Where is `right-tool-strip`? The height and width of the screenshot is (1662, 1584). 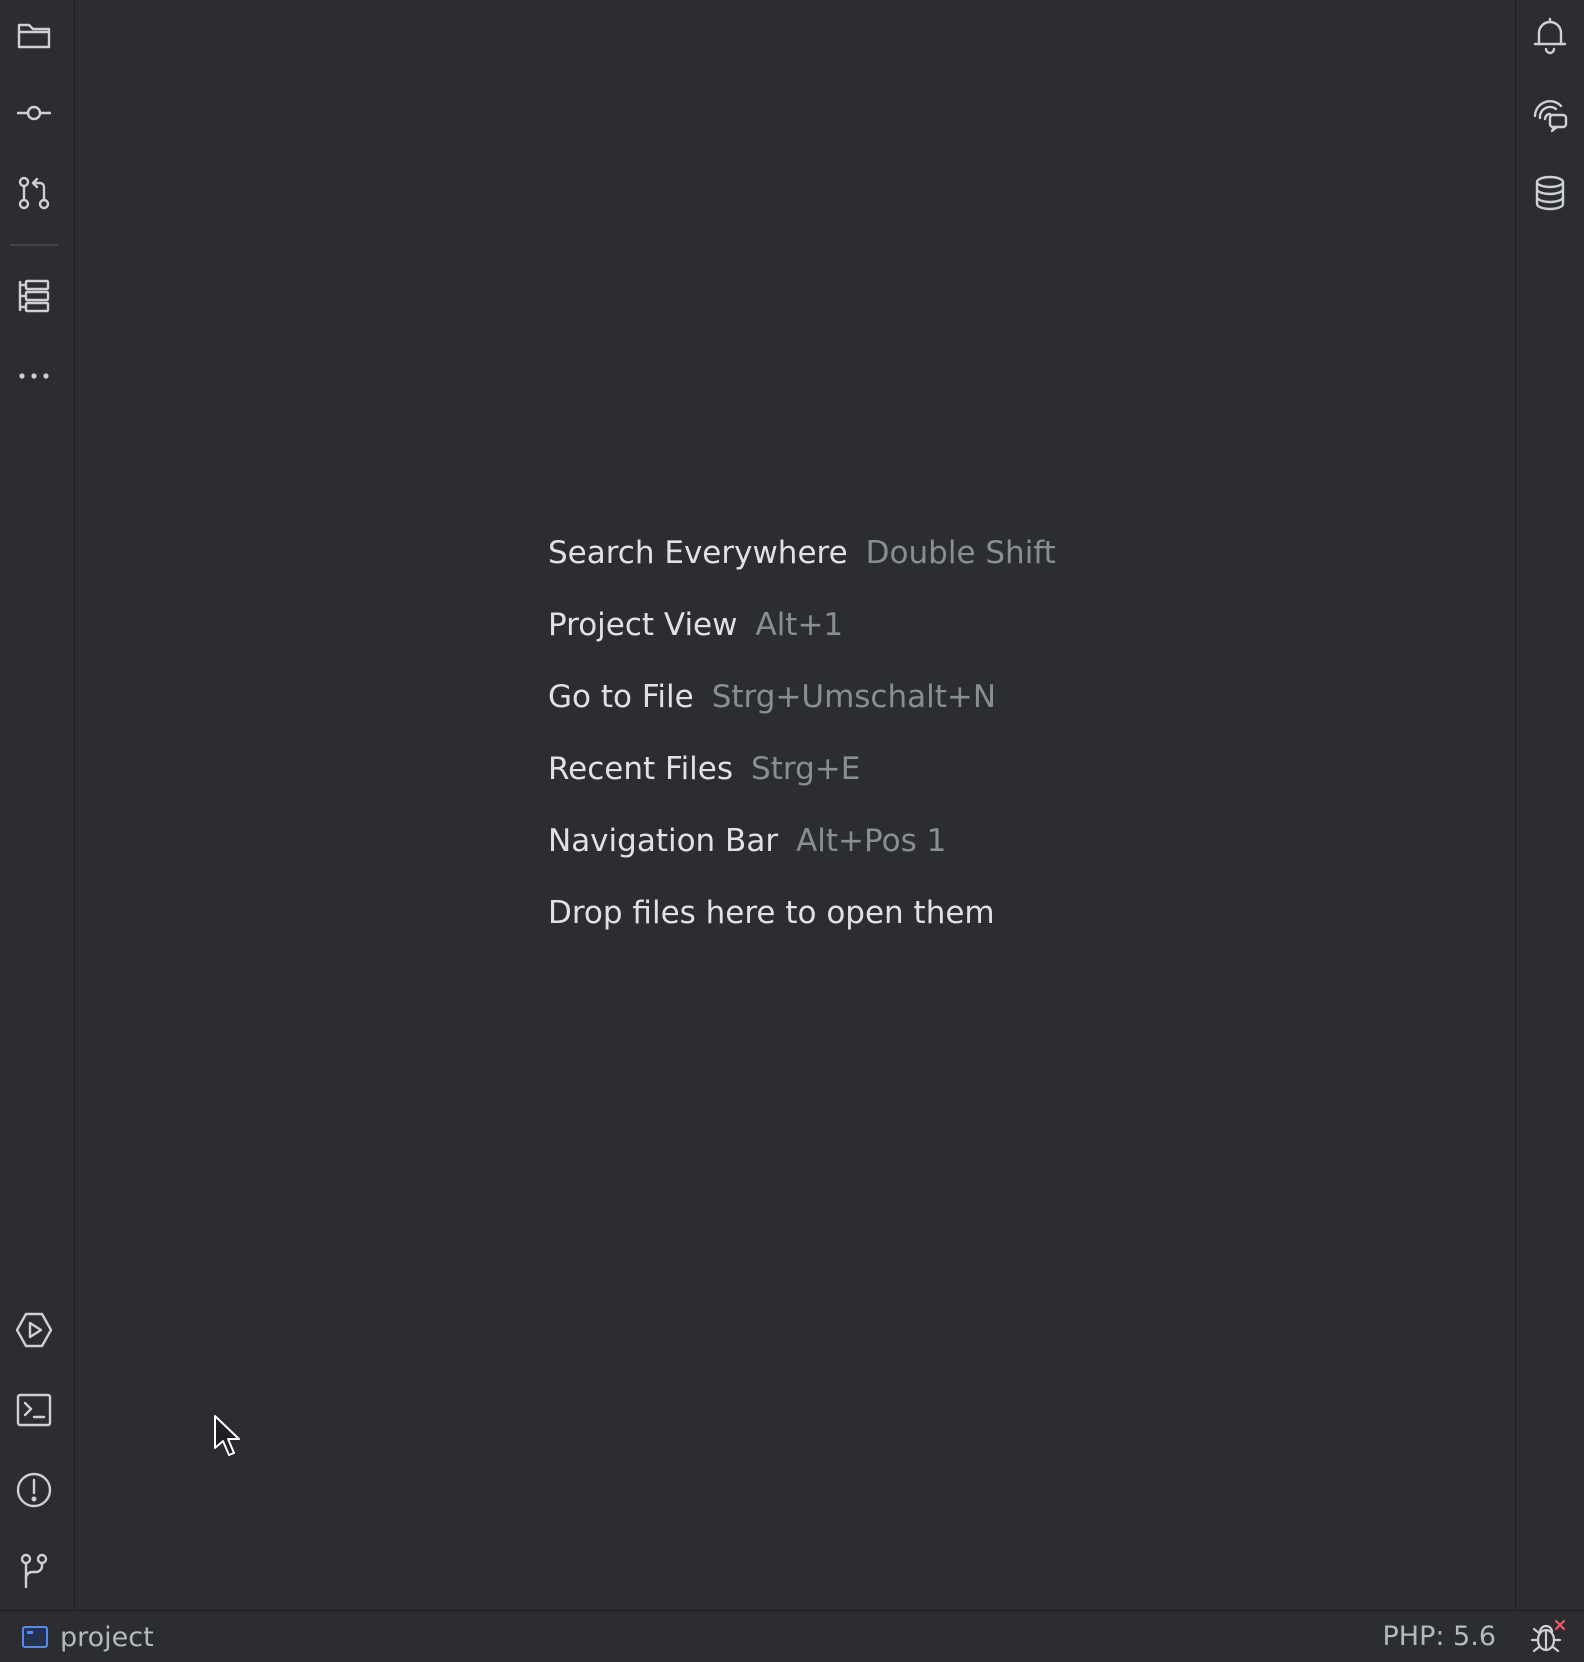
right-tool-strip is located at coordinates (1549, 805).